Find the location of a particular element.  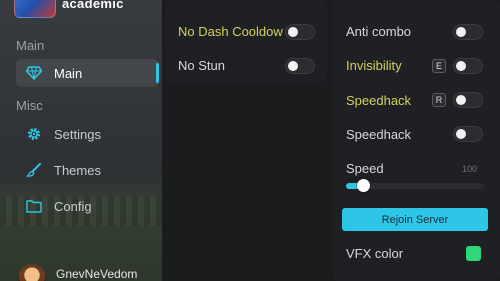

sidebar-item-themes: Themes is located at coordinates (87, 170).